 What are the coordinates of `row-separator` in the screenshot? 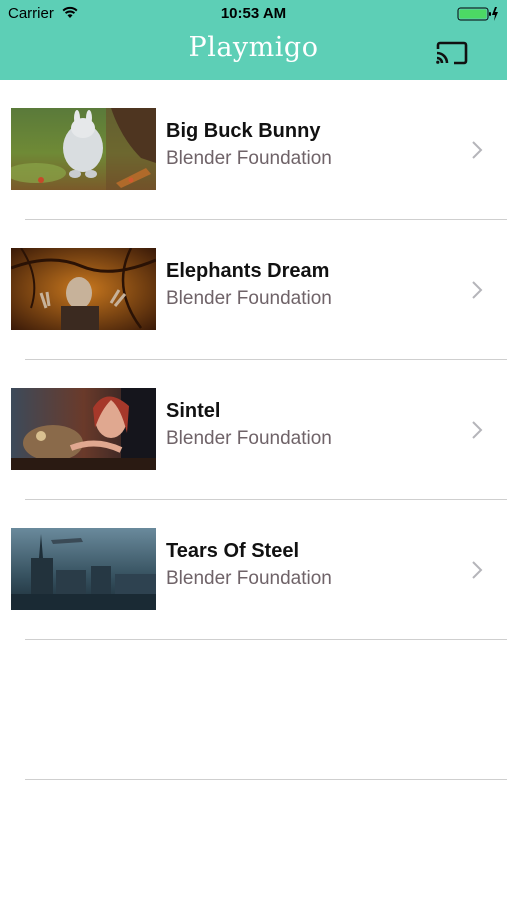 It's located at (266, 779).